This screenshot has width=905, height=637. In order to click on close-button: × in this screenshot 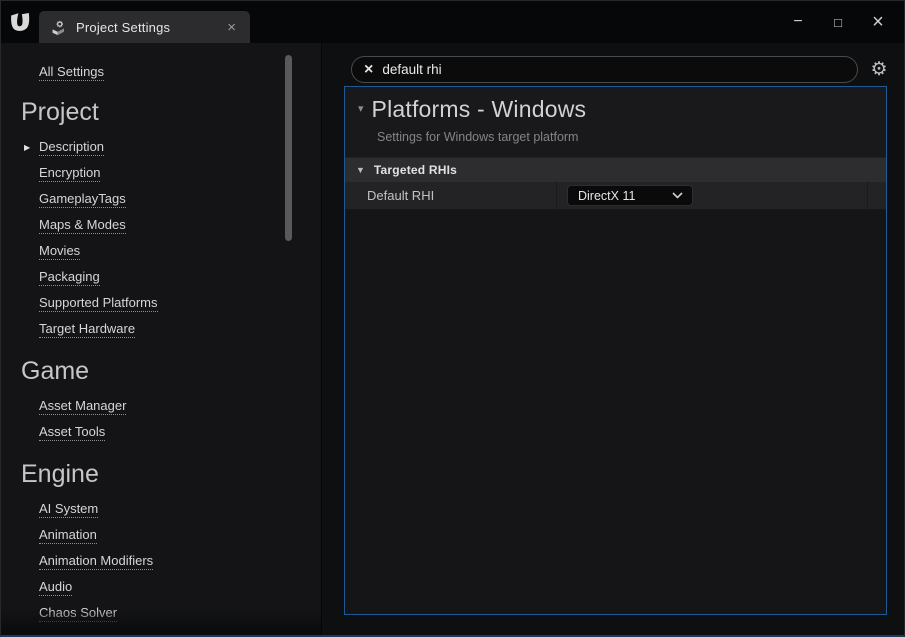, I will do `click(878, 22)`.